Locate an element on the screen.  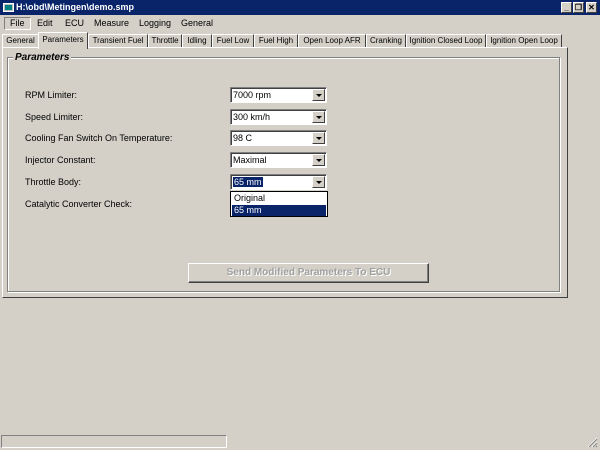
send-parameters-button: Send Modified Parameters To ECU is located at coordinates (308, 273).